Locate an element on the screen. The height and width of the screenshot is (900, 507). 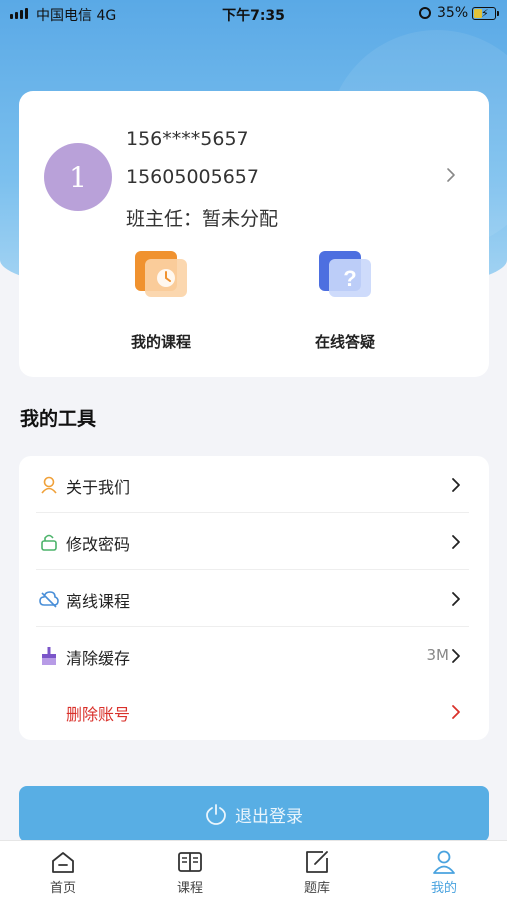
tools-section-title: 我的工具 is located at coordinates (58, 419).